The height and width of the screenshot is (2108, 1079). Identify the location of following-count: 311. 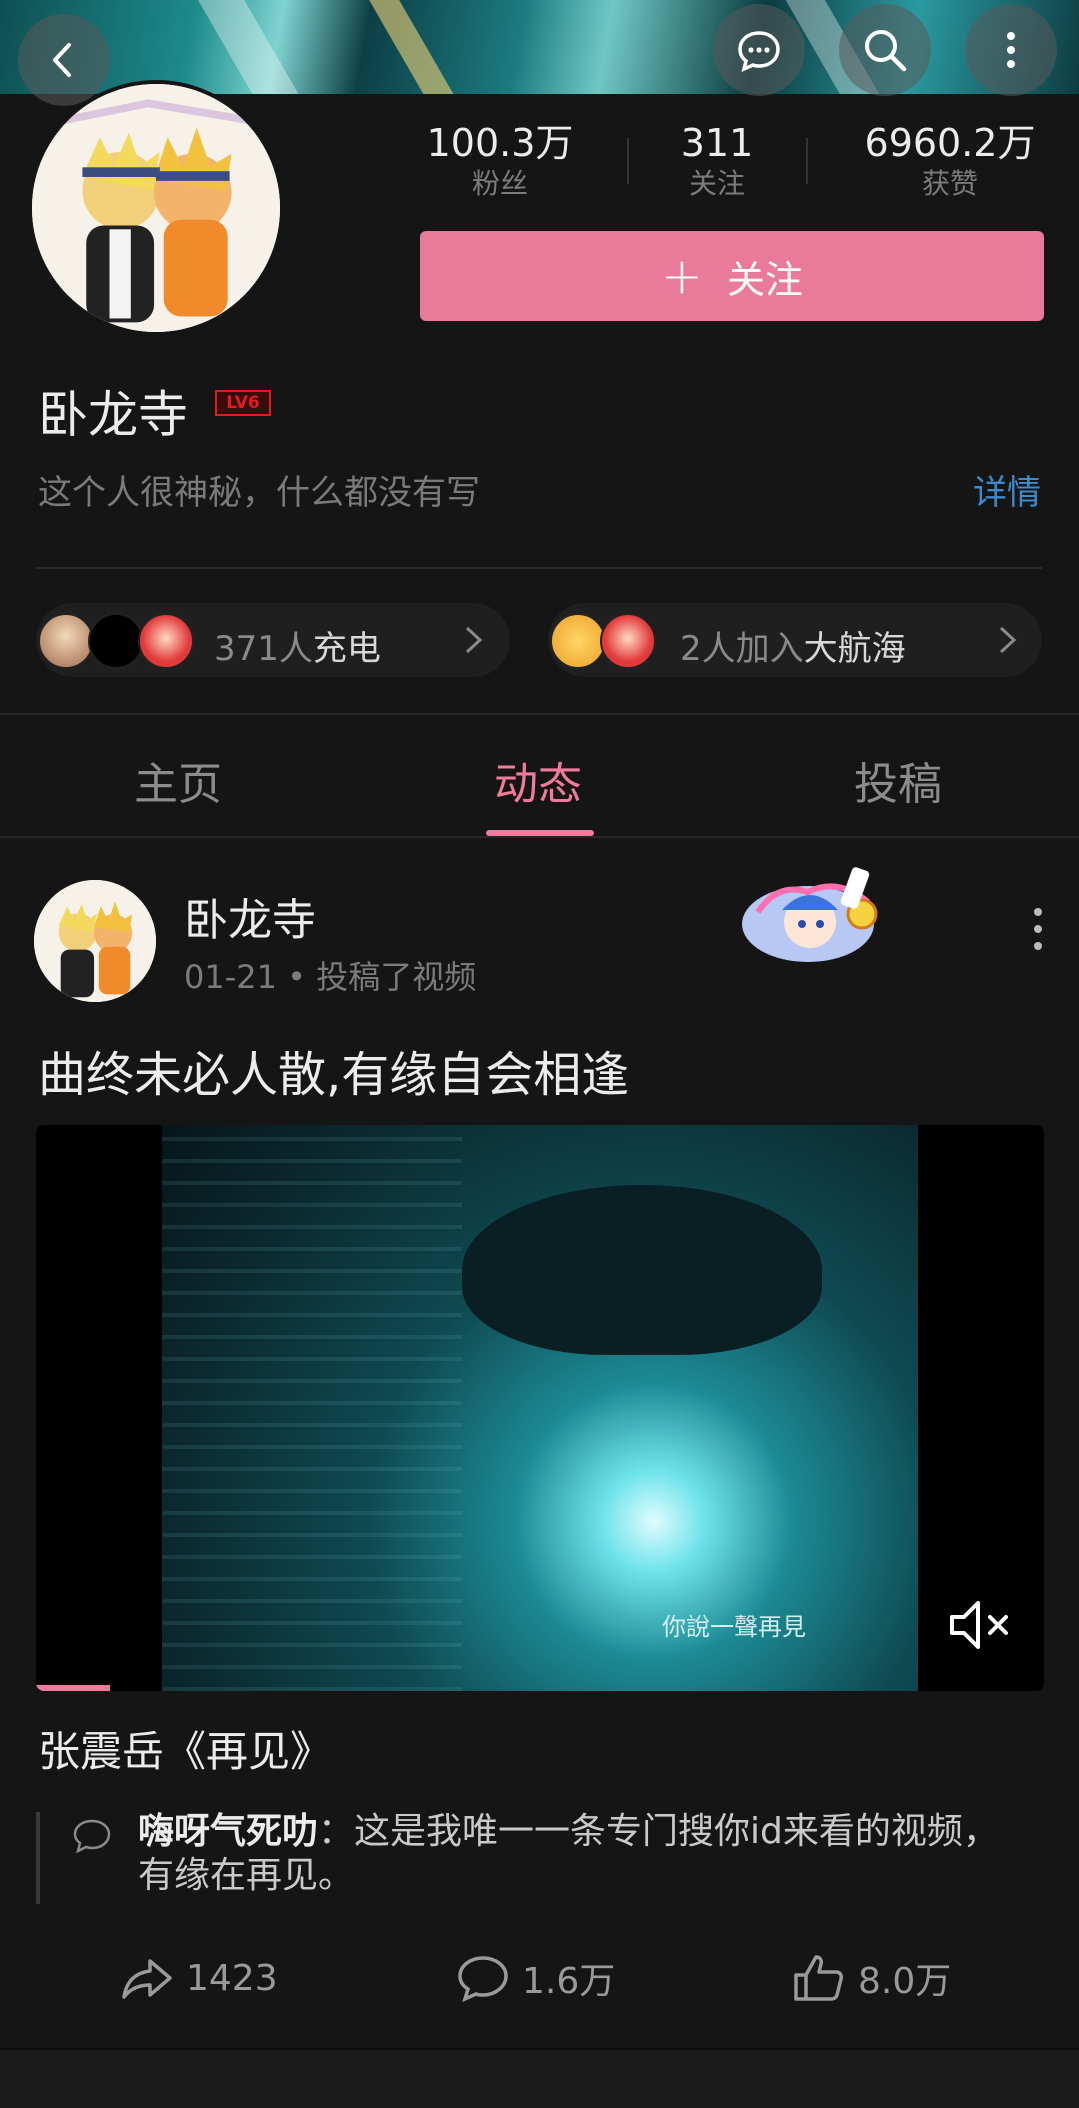
(717, 143).